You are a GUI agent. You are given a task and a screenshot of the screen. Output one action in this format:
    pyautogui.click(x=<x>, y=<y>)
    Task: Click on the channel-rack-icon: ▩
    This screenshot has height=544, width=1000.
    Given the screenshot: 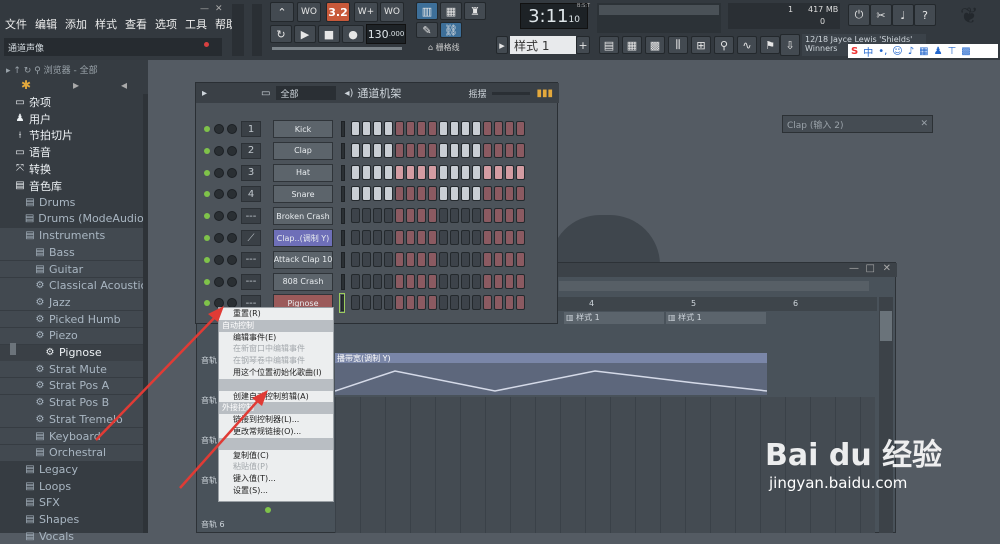 What is the action you would take?
    pyautogui.click(x=655, y=45)
    